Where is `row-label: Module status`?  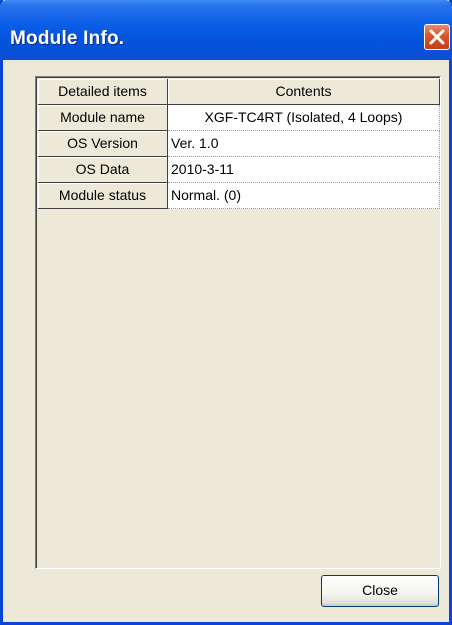 row-label: Module status is located at coordinates (103, 196).